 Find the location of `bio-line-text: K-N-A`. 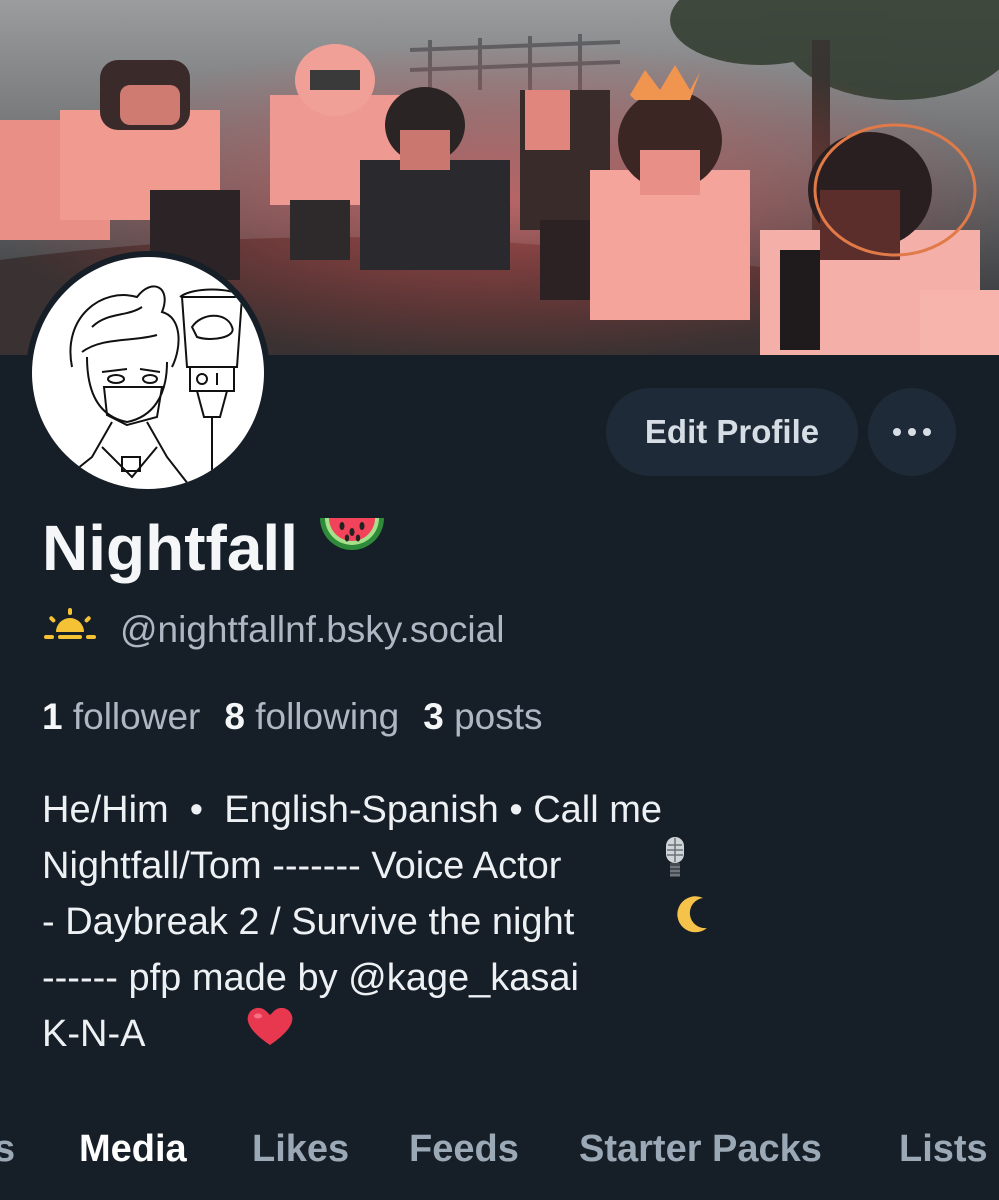

bio-line-text: K-N-A is located at coordinates (94, 1034).